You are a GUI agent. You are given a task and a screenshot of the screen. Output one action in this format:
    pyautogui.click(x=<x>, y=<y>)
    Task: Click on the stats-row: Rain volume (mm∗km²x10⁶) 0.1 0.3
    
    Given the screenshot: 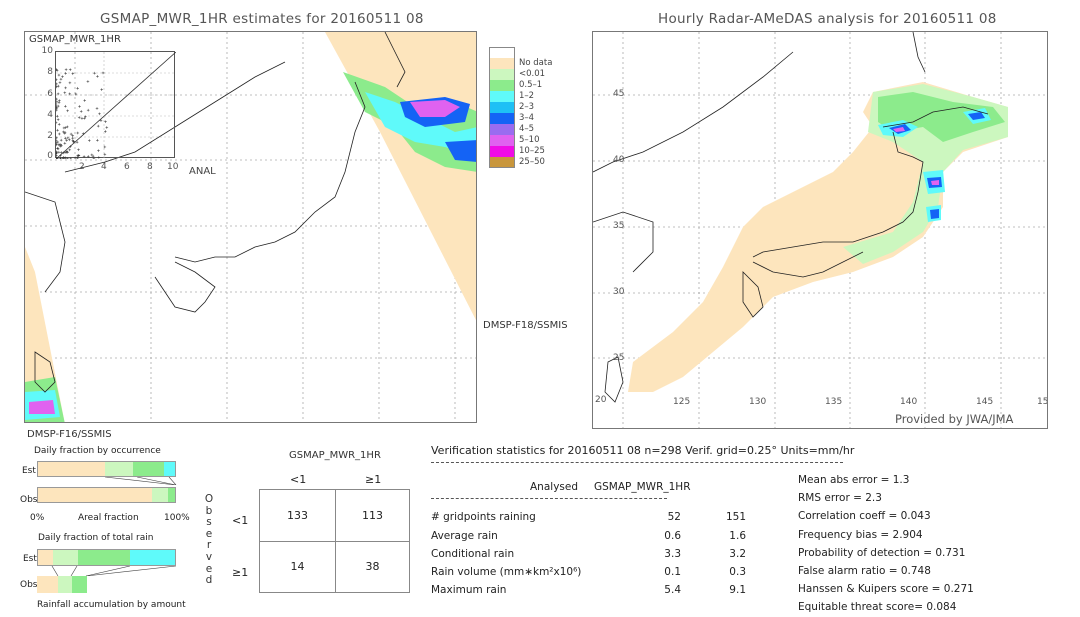 What is the action you would take?
    pyautogui.click(x=588, y=572)
    